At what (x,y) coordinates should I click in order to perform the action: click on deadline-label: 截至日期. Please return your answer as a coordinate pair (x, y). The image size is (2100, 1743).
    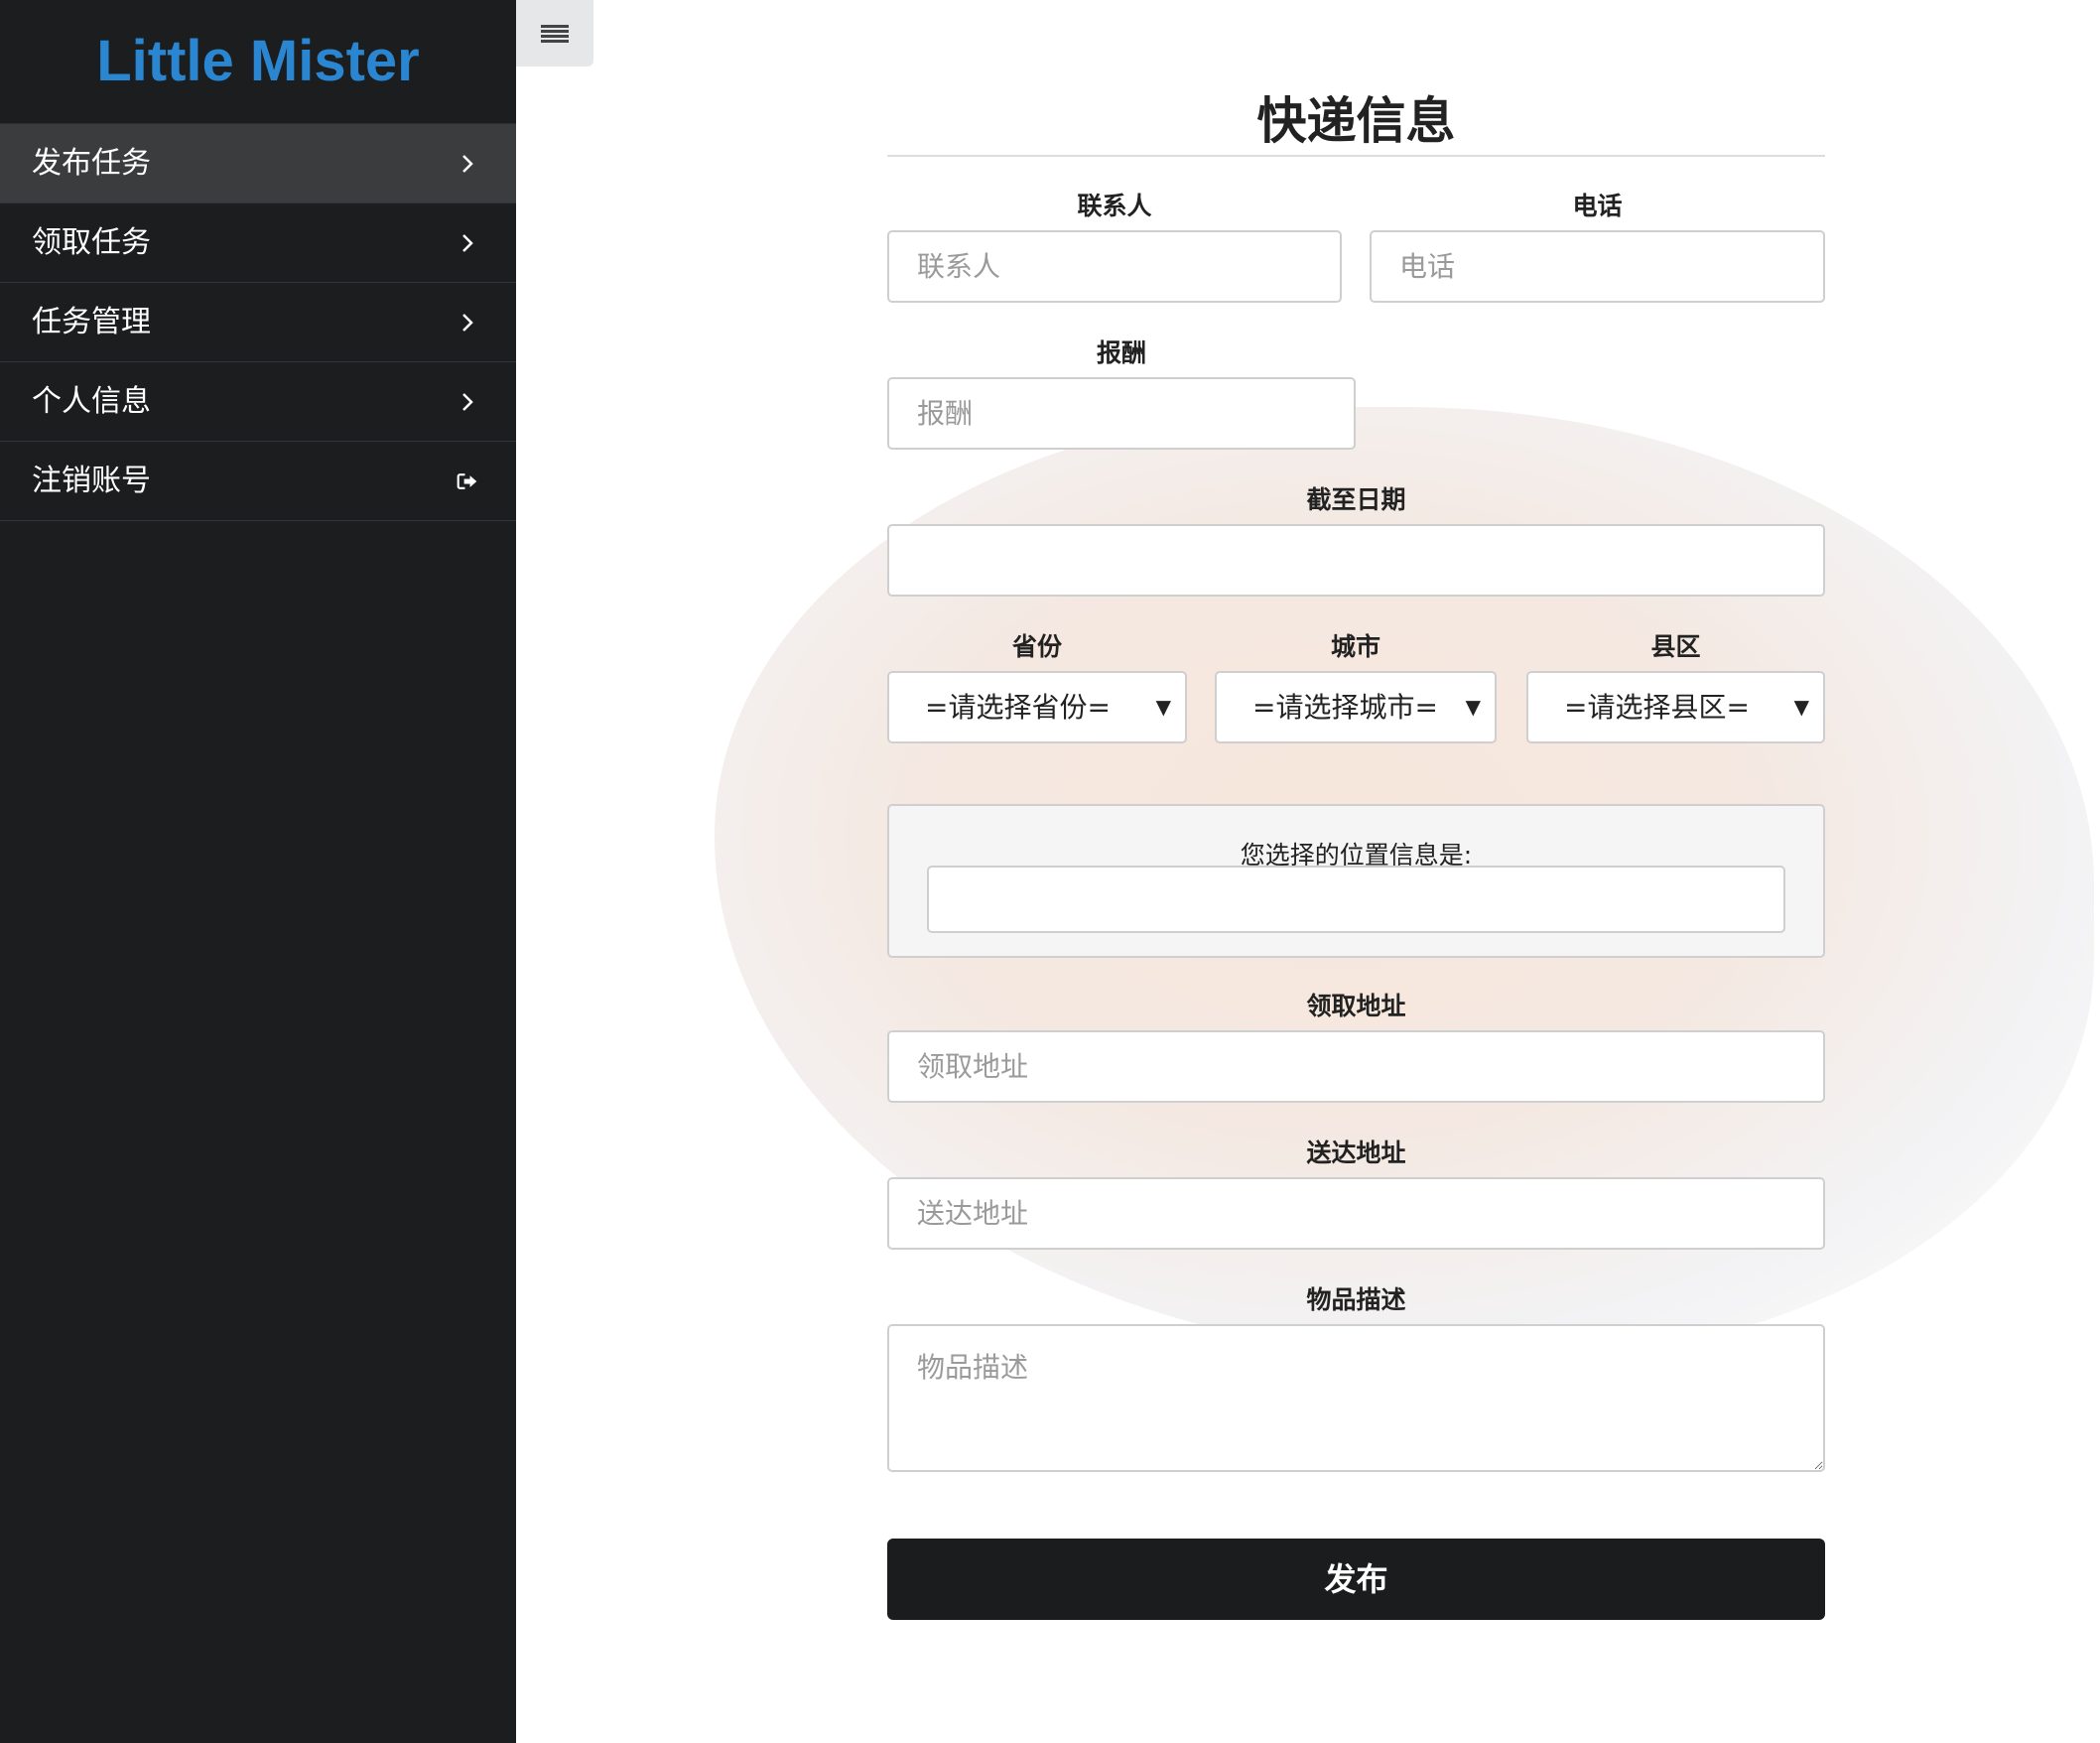
    Looking at the image, I should click on (1356, 500).